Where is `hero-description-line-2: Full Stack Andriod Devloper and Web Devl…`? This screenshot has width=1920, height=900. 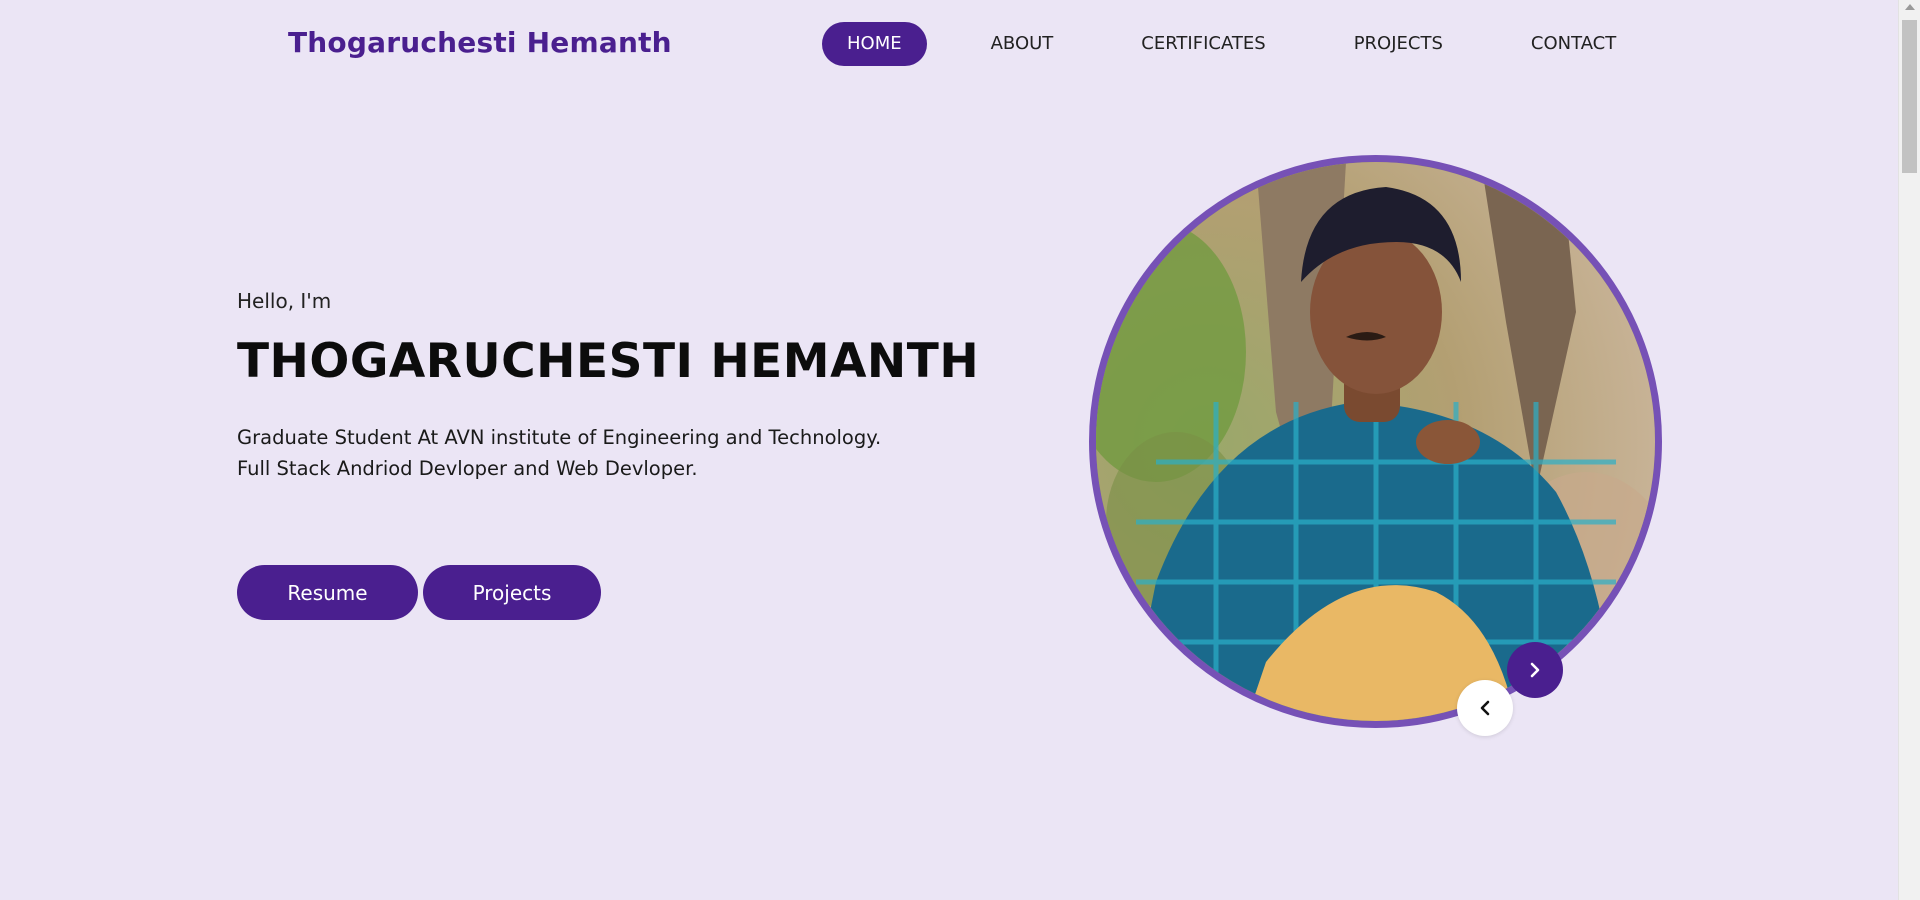 hero-description-line-2: Full Stack Andriod Devloper and Web Devl… is located at coordinates (467, 468).